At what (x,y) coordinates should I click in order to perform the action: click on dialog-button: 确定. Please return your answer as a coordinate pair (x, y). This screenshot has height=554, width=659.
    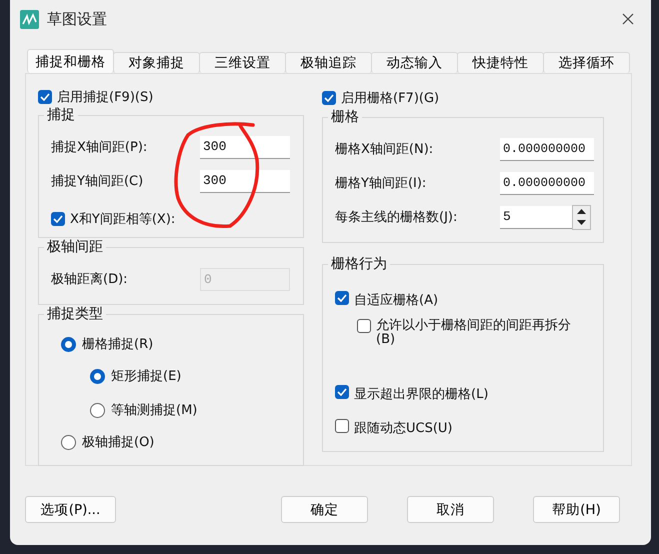
    Looking at the image, I should click on (324, 509).